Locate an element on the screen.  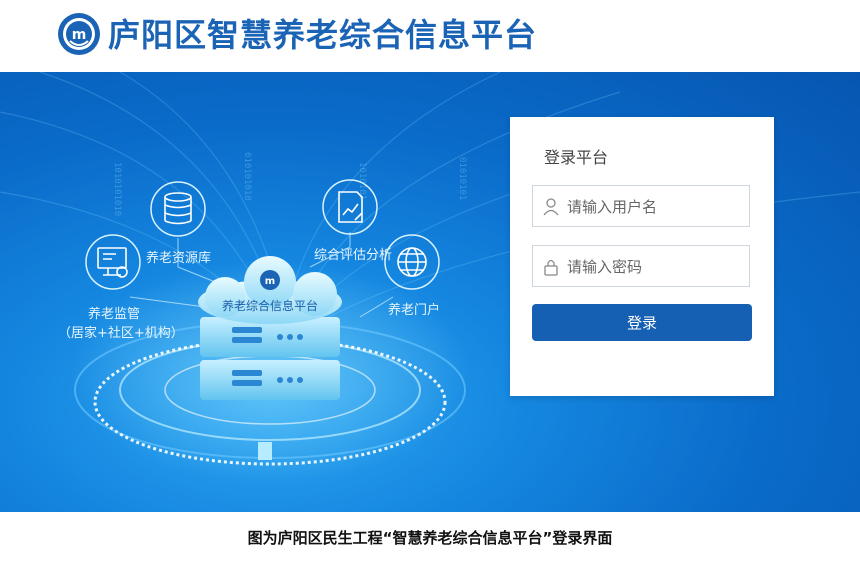
user-icon is located at coordinates (551, 207).